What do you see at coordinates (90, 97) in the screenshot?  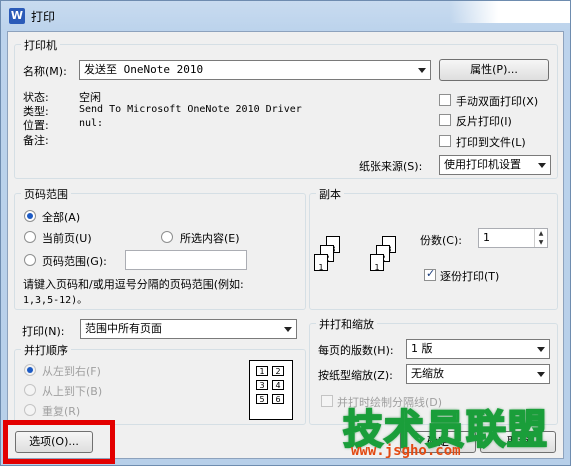 I see `status-value: 空闲` at bounding box center [90, 97].